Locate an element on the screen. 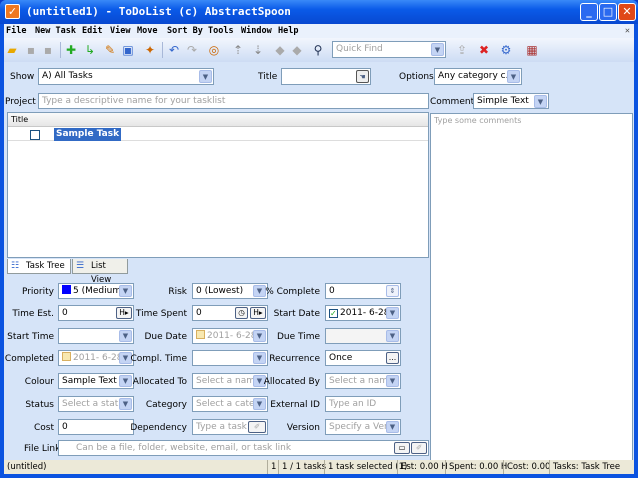  comments-format-select: Simple Text ▼ is located at coordinates (511, 101).